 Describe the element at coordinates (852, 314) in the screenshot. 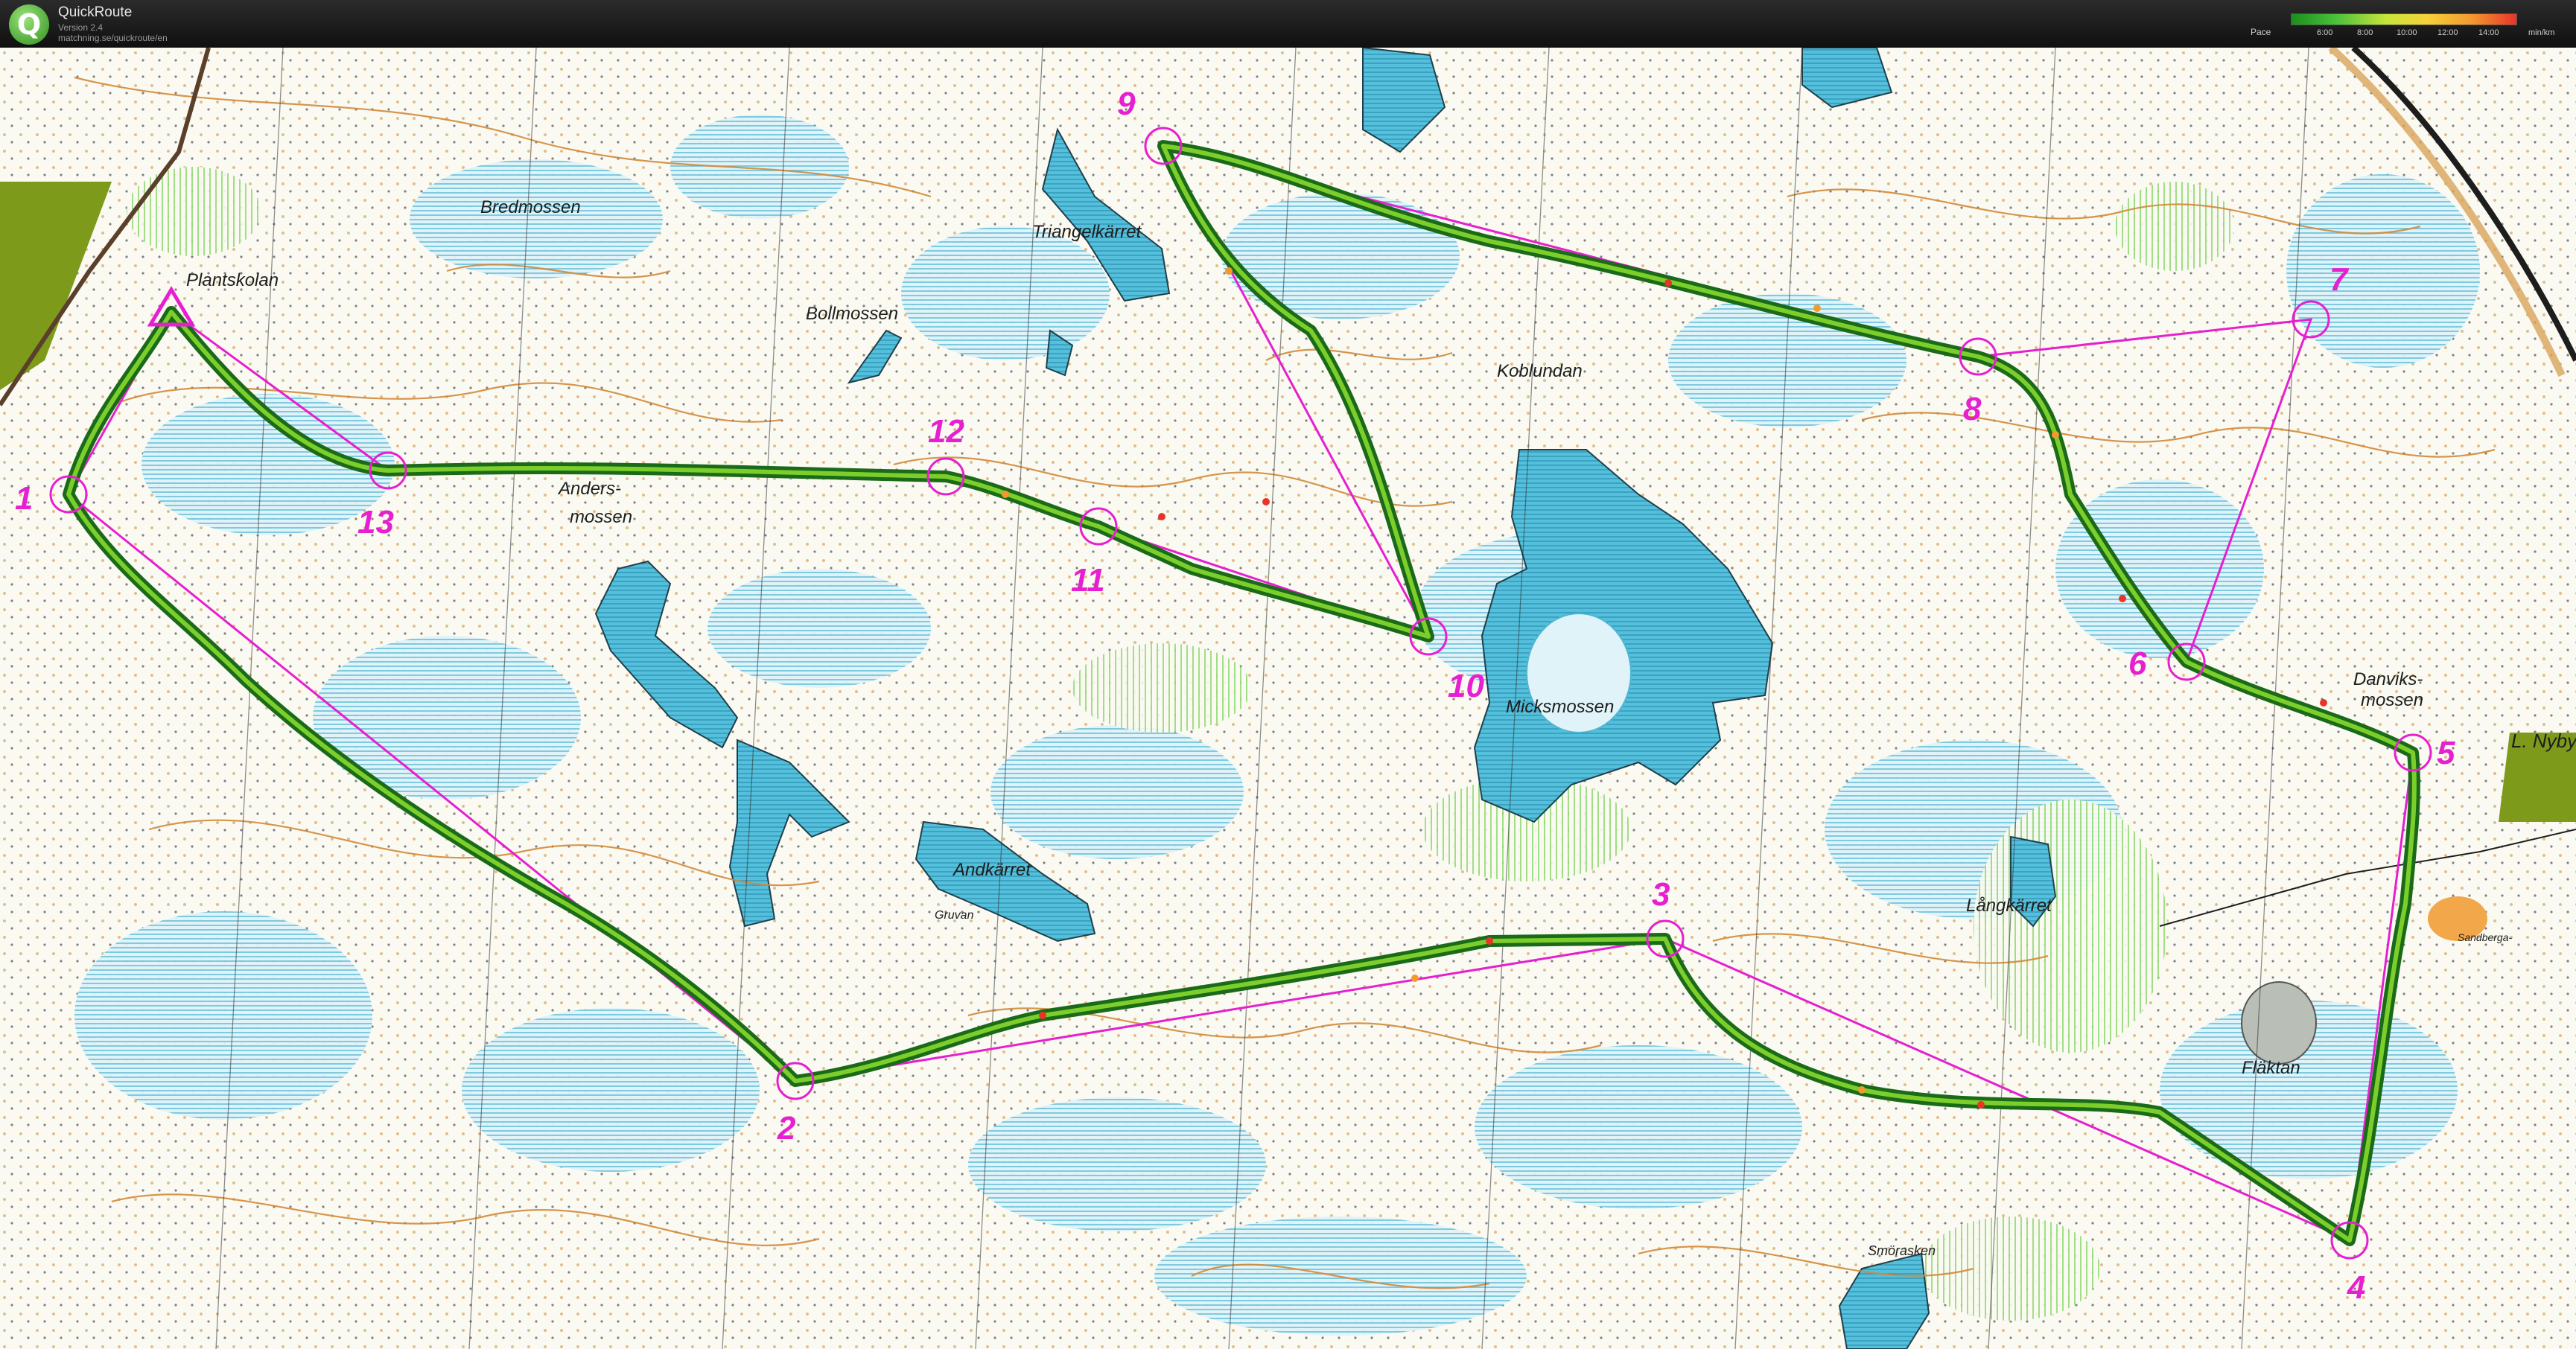

I see `place-name: Bollmossen` at that location.